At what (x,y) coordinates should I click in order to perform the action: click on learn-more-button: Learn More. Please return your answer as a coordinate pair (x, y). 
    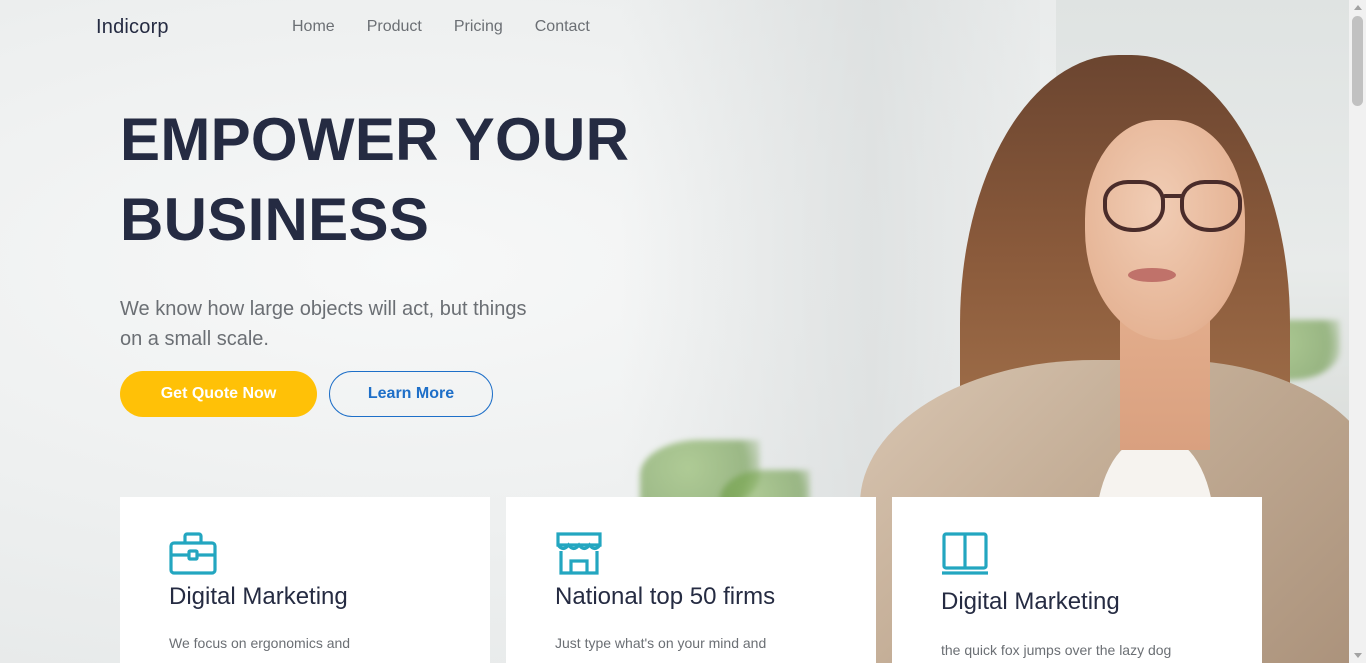
    Looking at the image, I should click on (411, 394).